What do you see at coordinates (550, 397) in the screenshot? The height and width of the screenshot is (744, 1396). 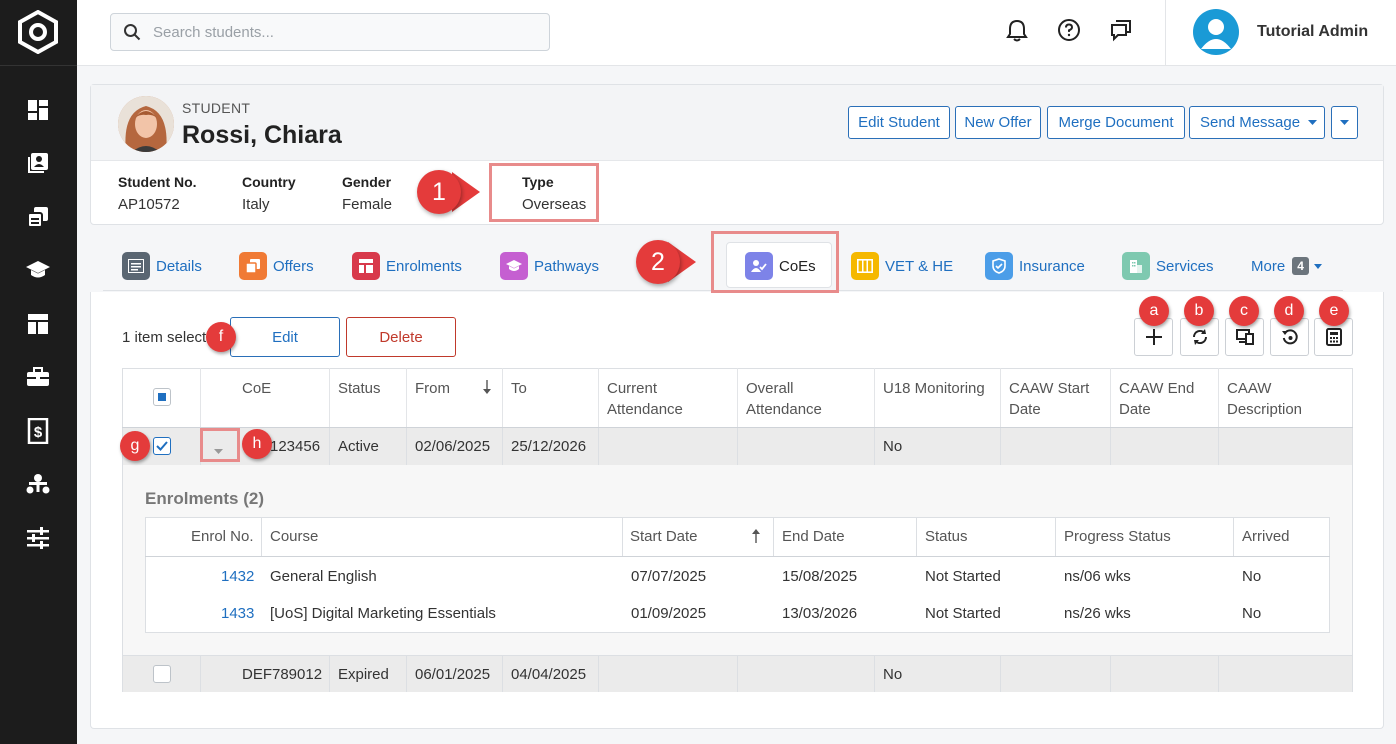 I see `column-header-to: To` at bounding box center [550, 397].